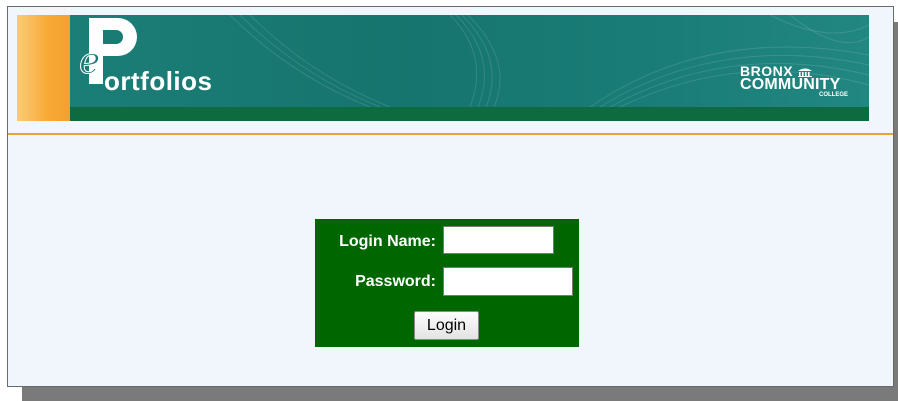  Describe the element at coordinates (833, 95) in the screenshot. I see `bcc-line3: COLLEGE` at that location.